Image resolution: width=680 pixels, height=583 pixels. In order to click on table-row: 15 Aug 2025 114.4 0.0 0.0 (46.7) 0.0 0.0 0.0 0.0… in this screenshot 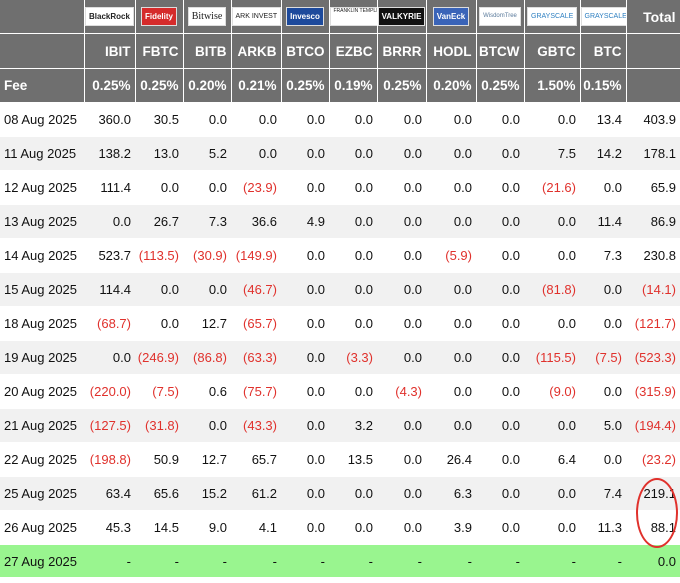, I will do `click(340, 289)`.